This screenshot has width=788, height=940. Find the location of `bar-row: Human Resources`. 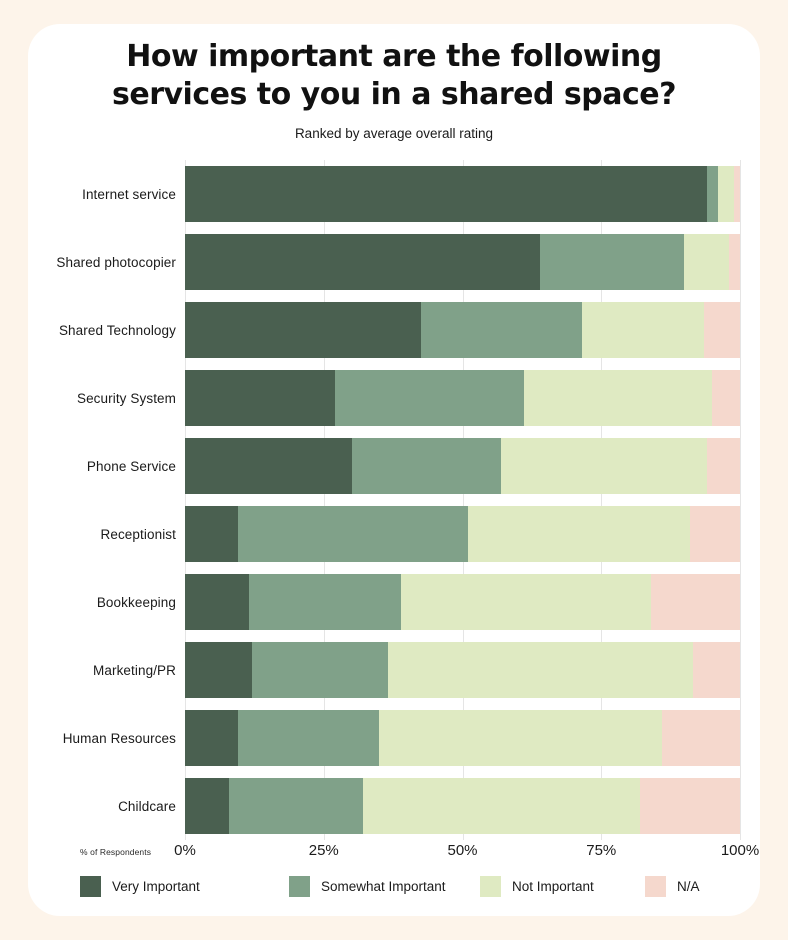

bar-row: Human Resources is located at coordinates (394, 738).